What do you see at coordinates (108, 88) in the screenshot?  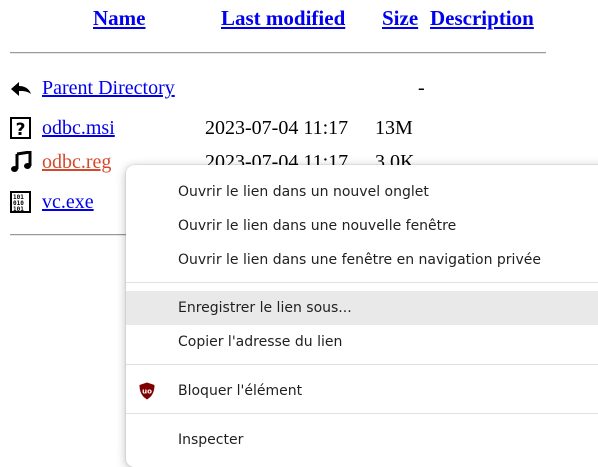 I see `parent-directory-link: Parent Directory` at bounding box center [108, 88].